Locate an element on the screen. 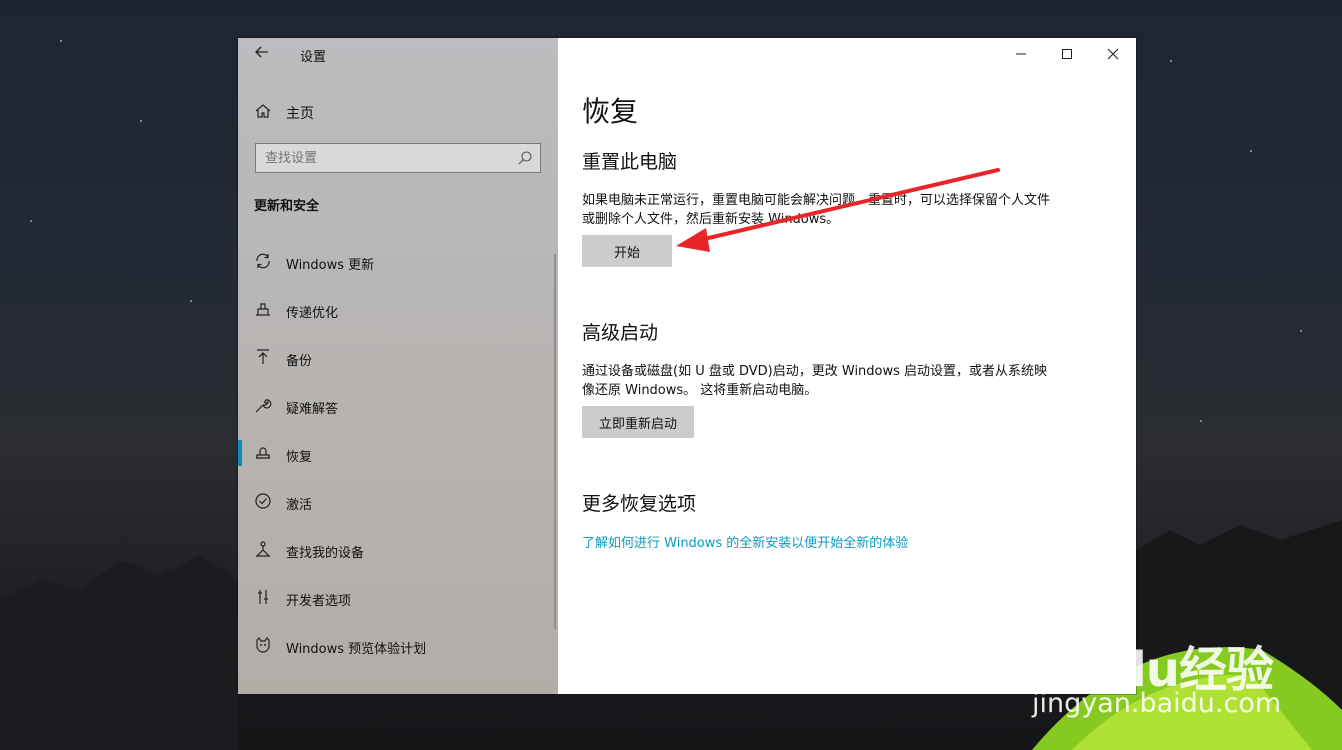 Image resolution: width=1342 pixels, height=750 pixels. minimize-icon is located at coordinates (1021, 54).